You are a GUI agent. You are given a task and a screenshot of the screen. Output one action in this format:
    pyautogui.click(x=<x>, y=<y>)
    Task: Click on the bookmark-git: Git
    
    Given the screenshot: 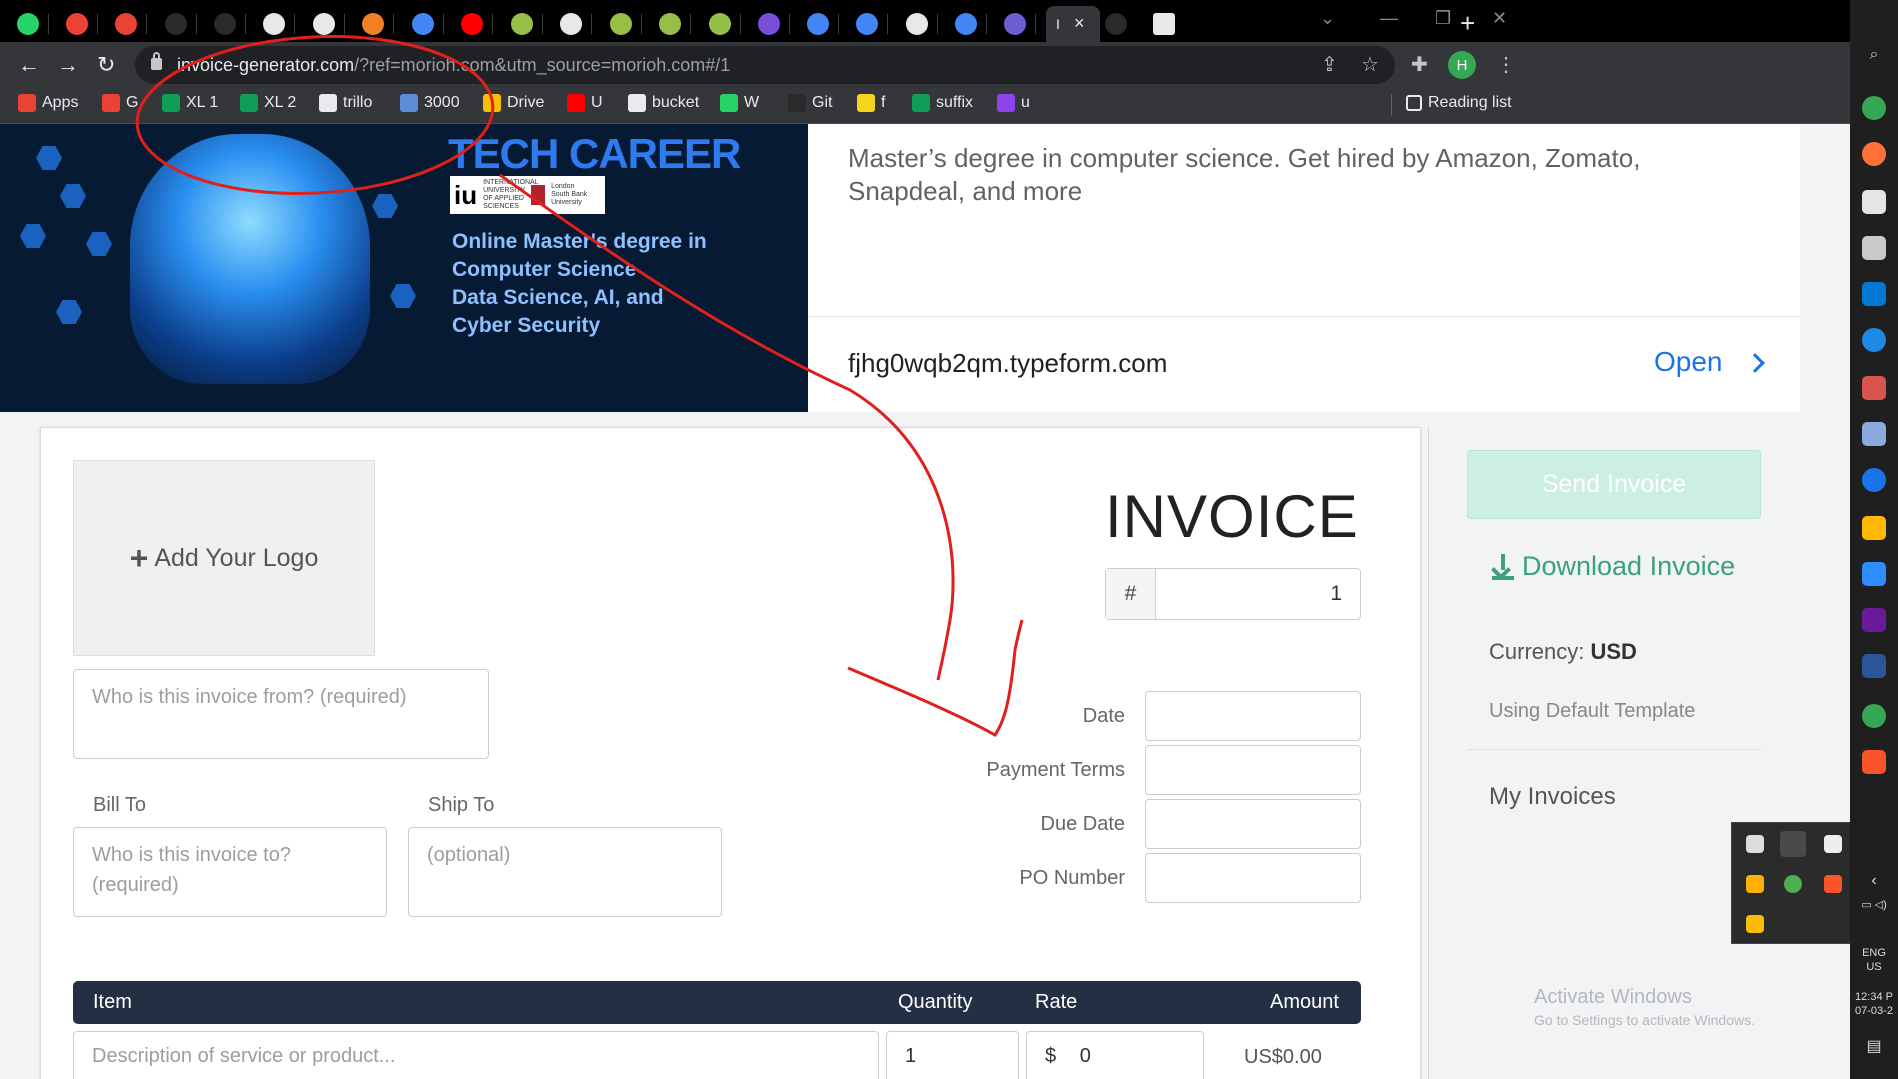 What is the action you would take?
    pyautogui.click(x=810, y=103)
    